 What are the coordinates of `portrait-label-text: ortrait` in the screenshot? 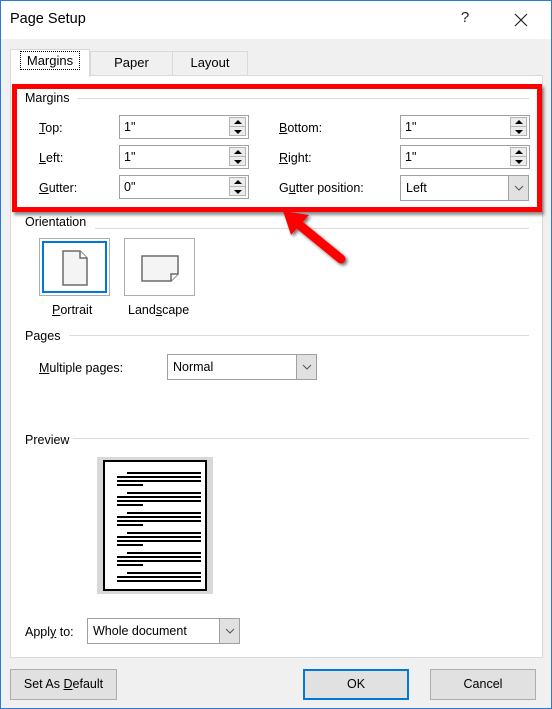 It's located at (76, 310).